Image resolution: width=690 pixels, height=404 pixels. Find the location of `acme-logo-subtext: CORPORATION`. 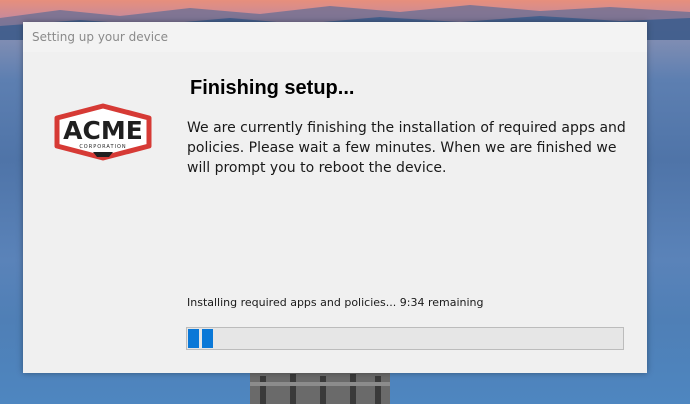

acme-logo-subtext: CORPORATION is located at coordinates (102, 147).